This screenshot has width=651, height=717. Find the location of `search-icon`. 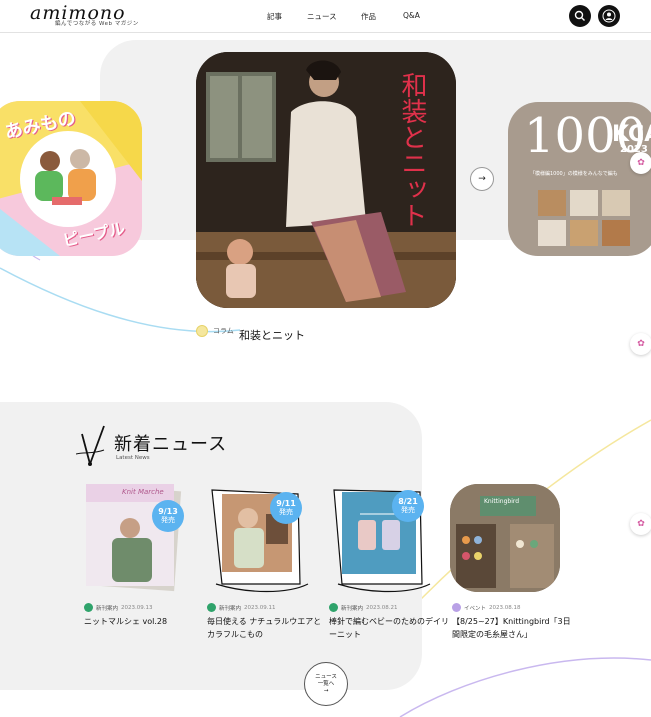

search-icon is located at coordinates (579, 15).